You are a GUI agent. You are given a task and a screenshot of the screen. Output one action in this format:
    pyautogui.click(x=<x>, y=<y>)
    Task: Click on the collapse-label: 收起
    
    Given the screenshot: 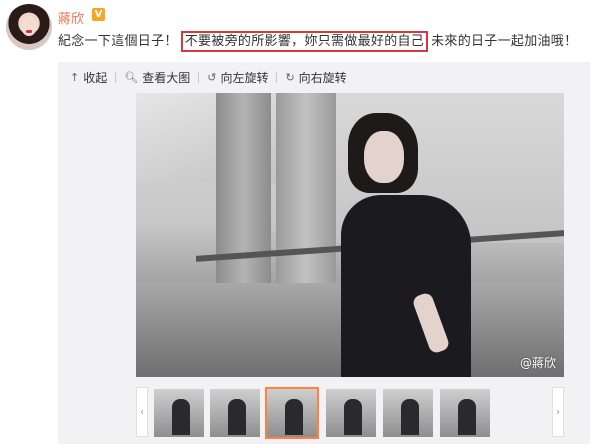 What is the action you would take?
    pyautogui.click(x=95, y=77)
    